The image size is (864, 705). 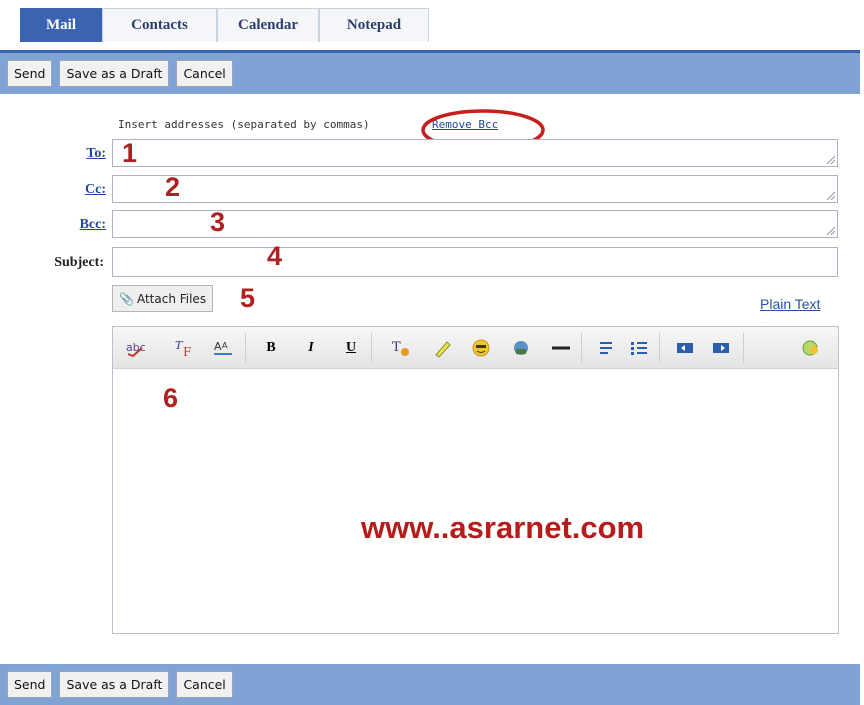 I want to click on formatting-toolbar: abc TF AA B I U T, so click(x=475, y=348).